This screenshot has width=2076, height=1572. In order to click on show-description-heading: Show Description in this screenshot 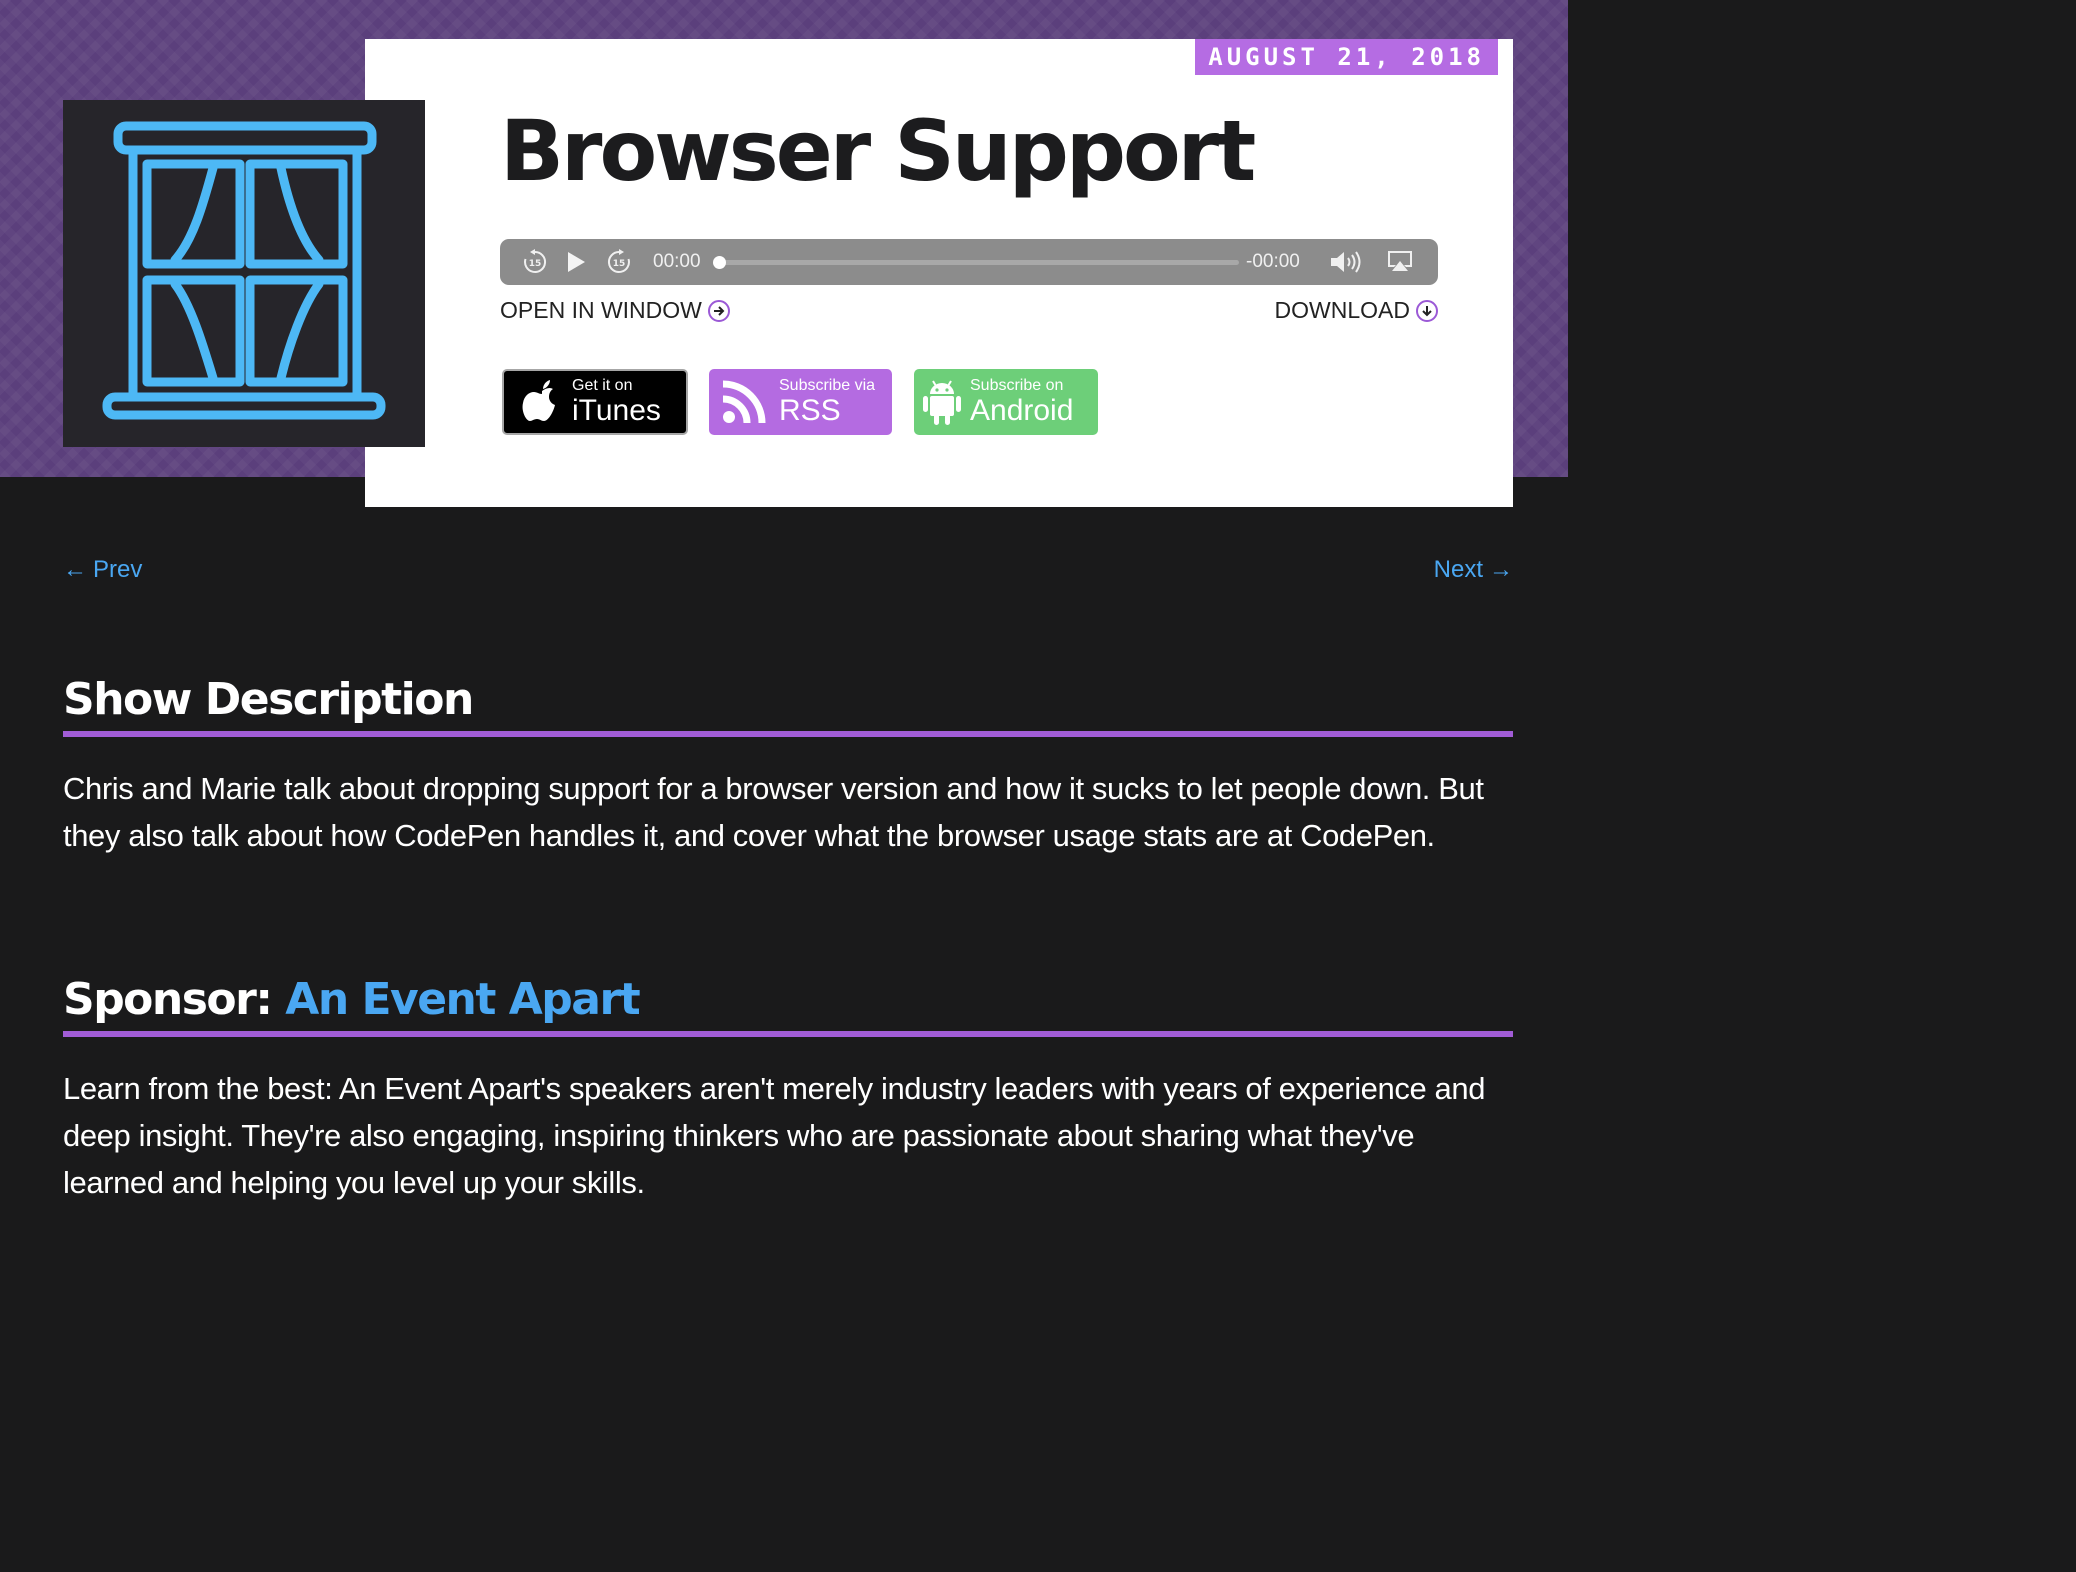, I will do `click(788, 705)`.